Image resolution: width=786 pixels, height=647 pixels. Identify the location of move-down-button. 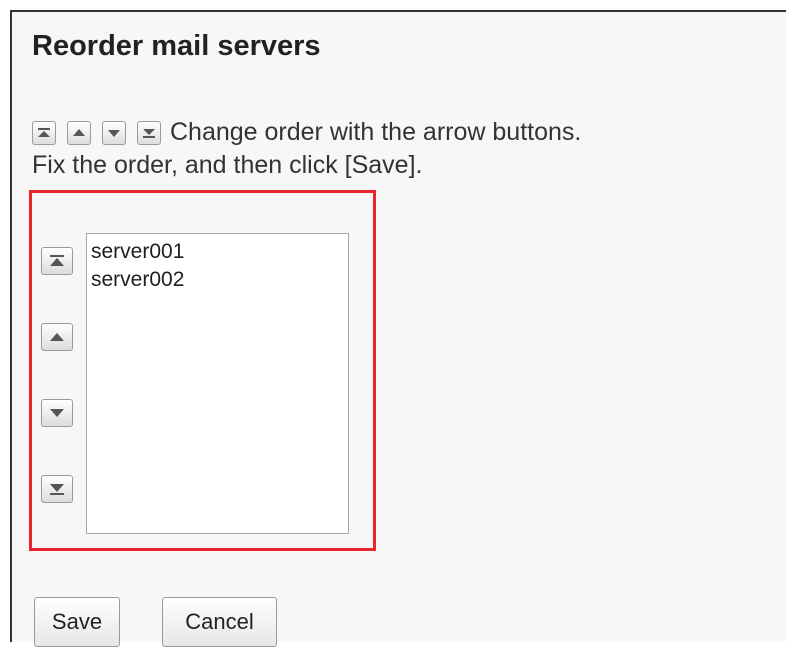
(57, 413).